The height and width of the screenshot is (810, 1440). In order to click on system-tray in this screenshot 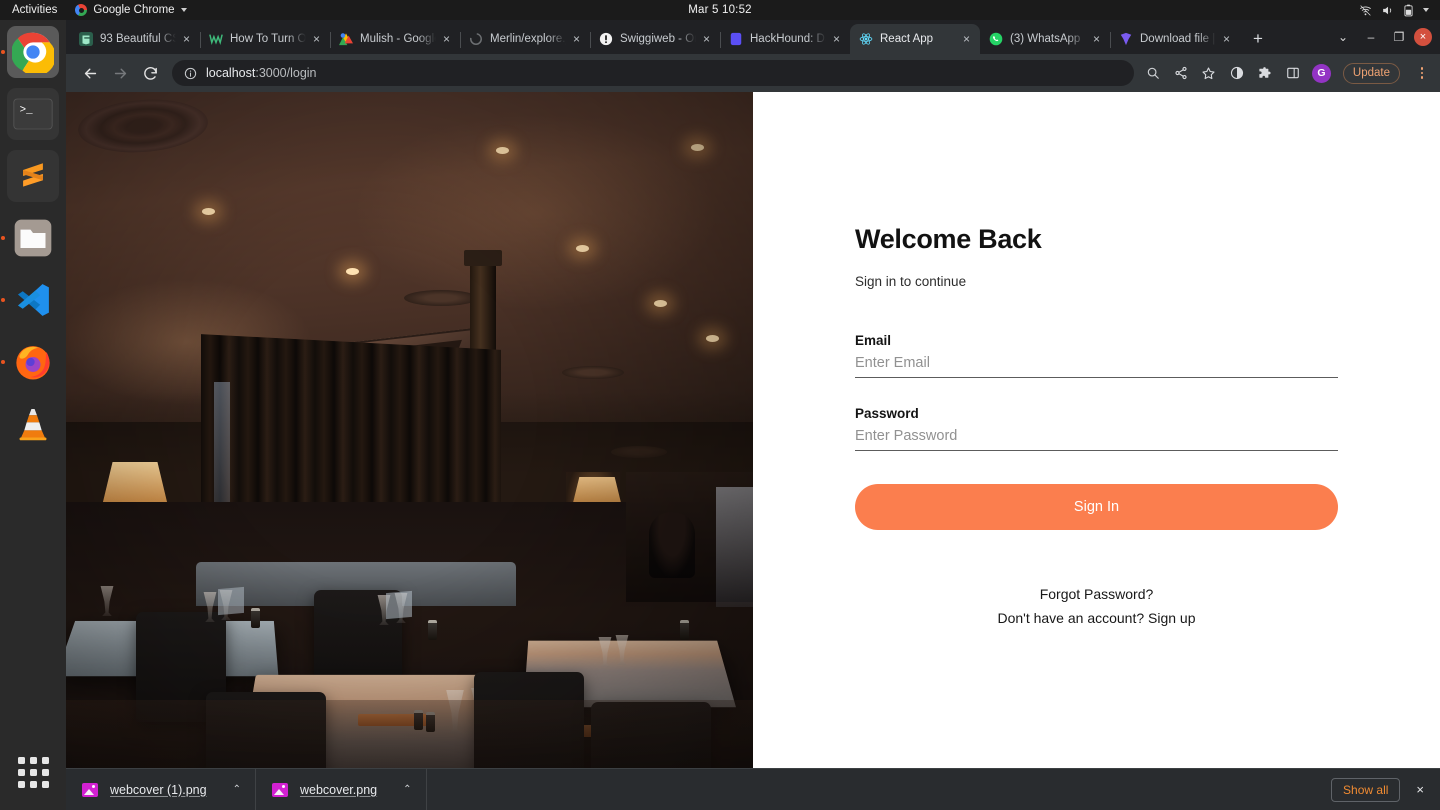, I will do `click(1399, 10)`.